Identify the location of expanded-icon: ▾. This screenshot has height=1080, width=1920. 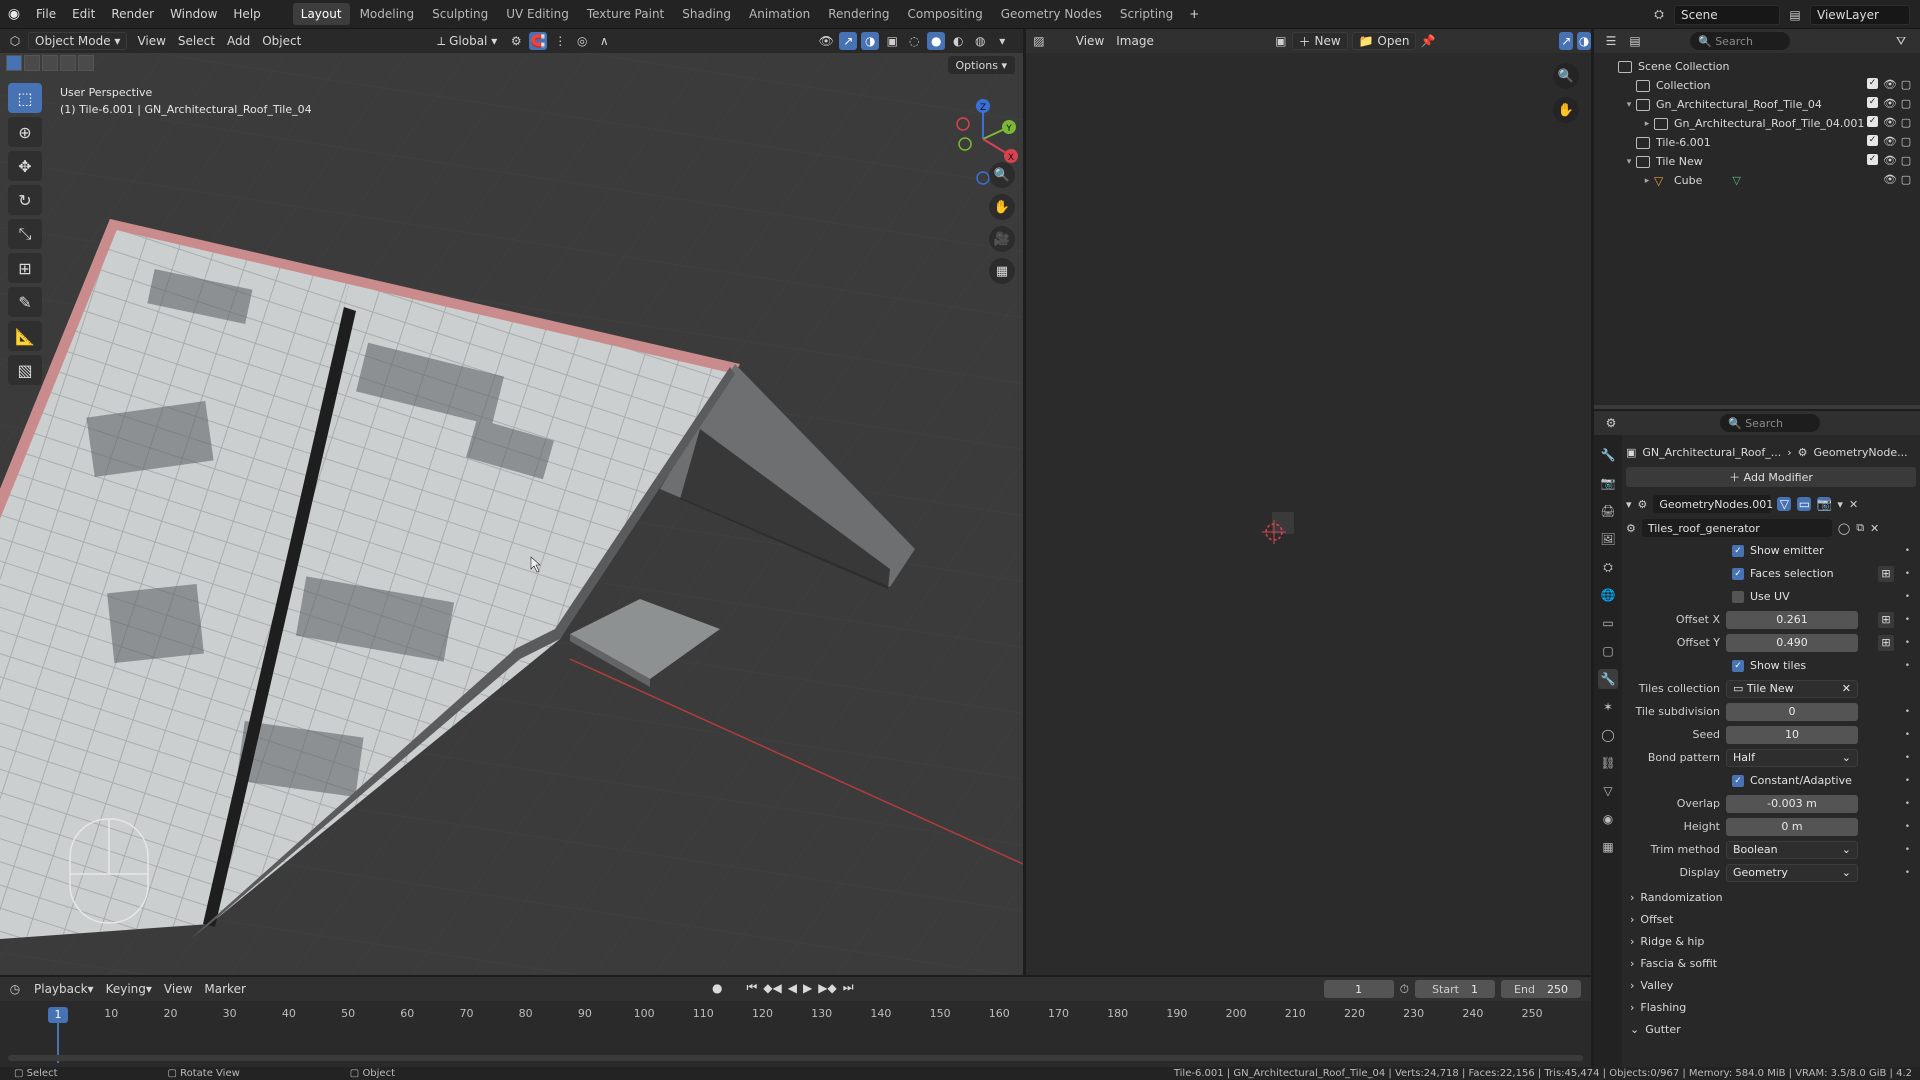
(1629, 162).